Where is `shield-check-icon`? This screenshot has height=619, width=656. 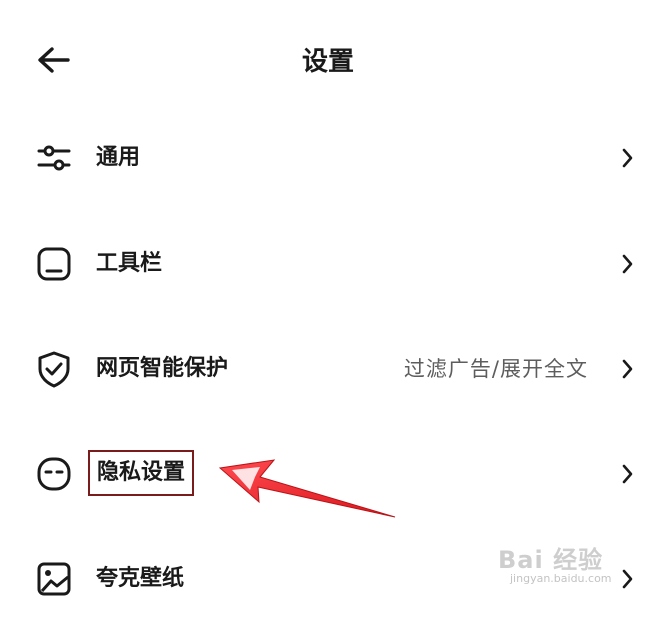 shield-check-icon is located at coordinates (54, 369).